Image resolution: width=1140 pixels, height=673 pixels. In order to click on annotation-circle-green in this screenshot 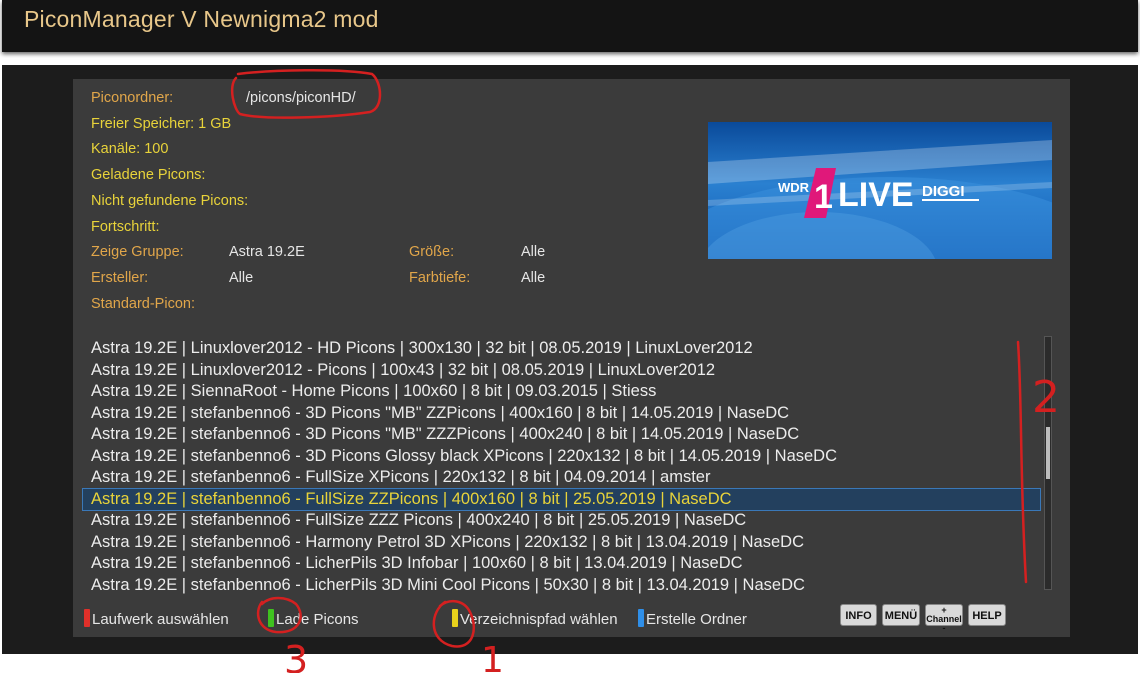, I will do `click(279, 615)`.